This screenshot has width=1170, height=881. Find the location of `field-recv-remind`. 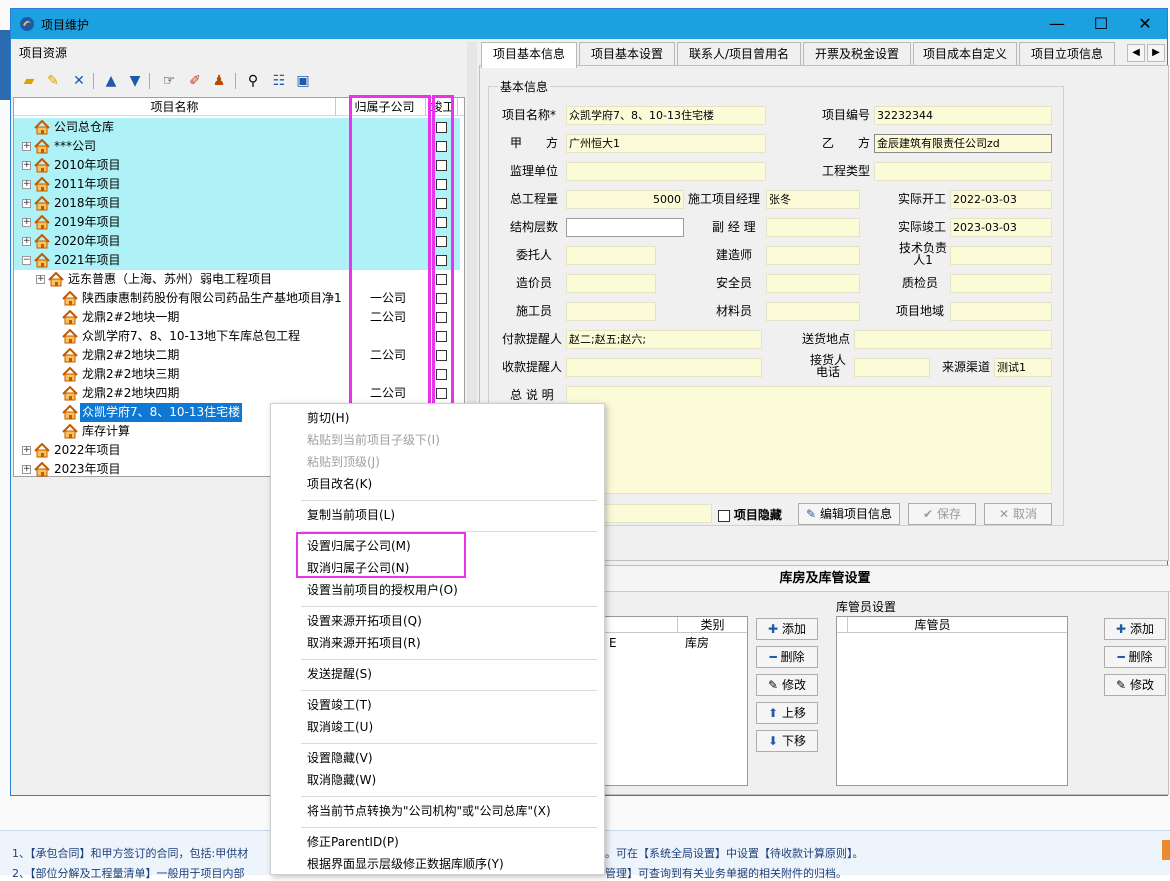

field-recv-remind is located at coordinates (664, 367).